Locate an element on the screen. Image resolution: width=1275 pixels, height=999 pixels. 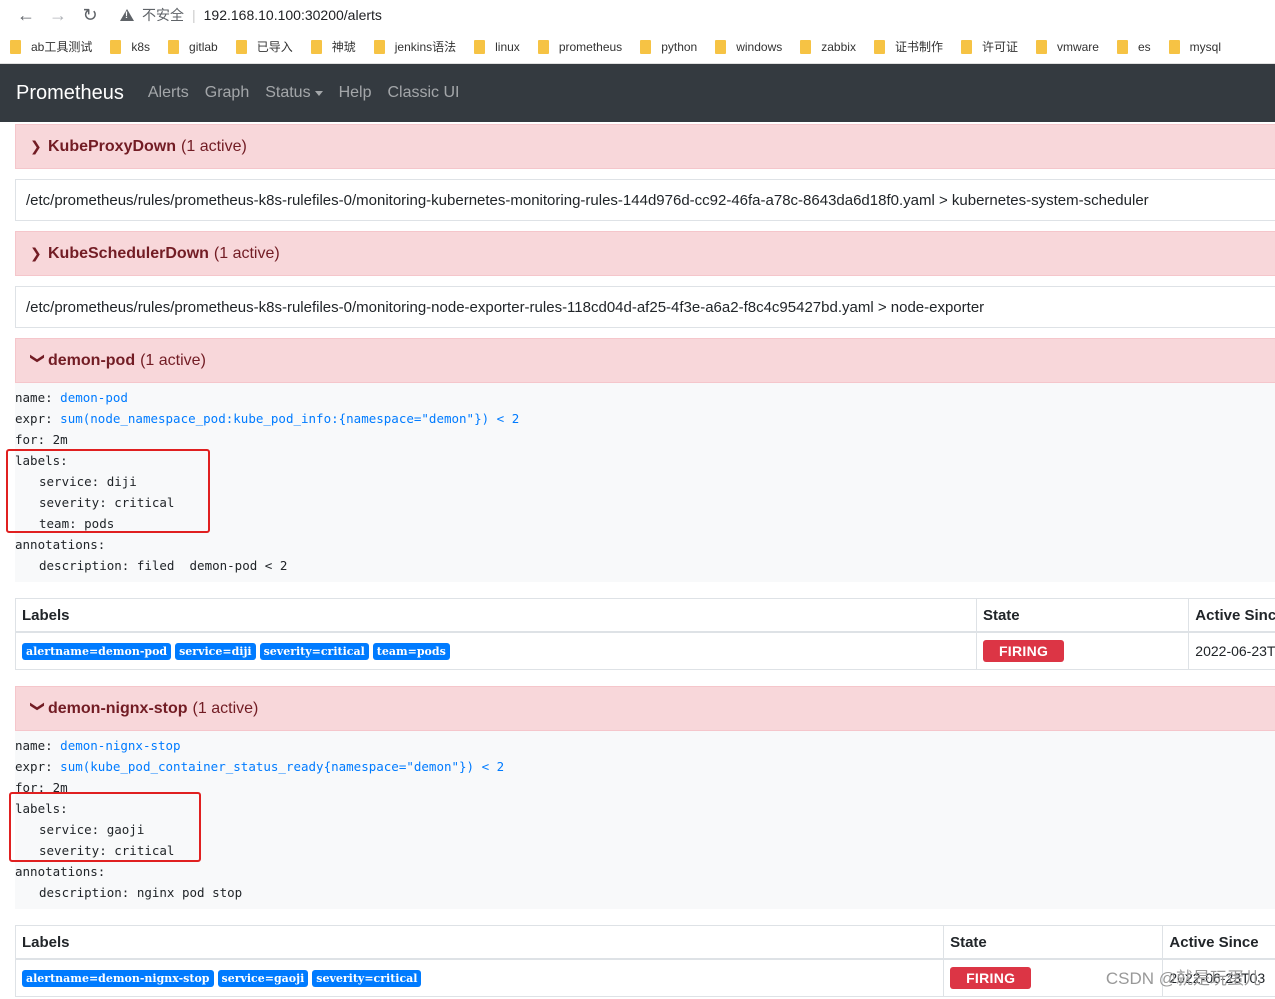
bookmark-item: mysql is located at coordinates (1194, 46).